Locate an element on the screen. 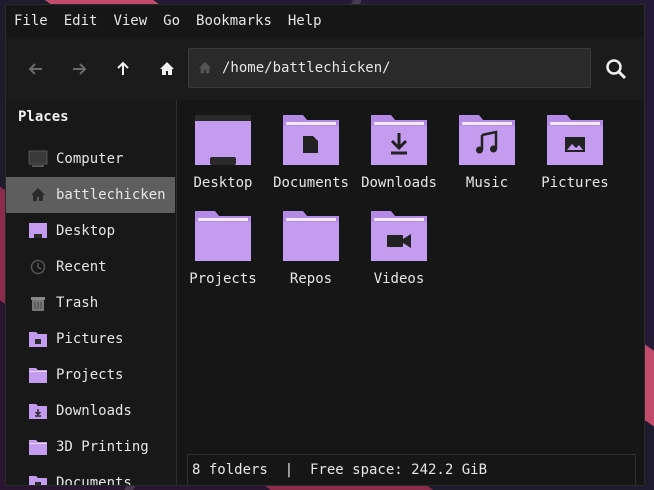 This screenshot has width=654, height=490. computer-icon is located at coordinates (38, 159).